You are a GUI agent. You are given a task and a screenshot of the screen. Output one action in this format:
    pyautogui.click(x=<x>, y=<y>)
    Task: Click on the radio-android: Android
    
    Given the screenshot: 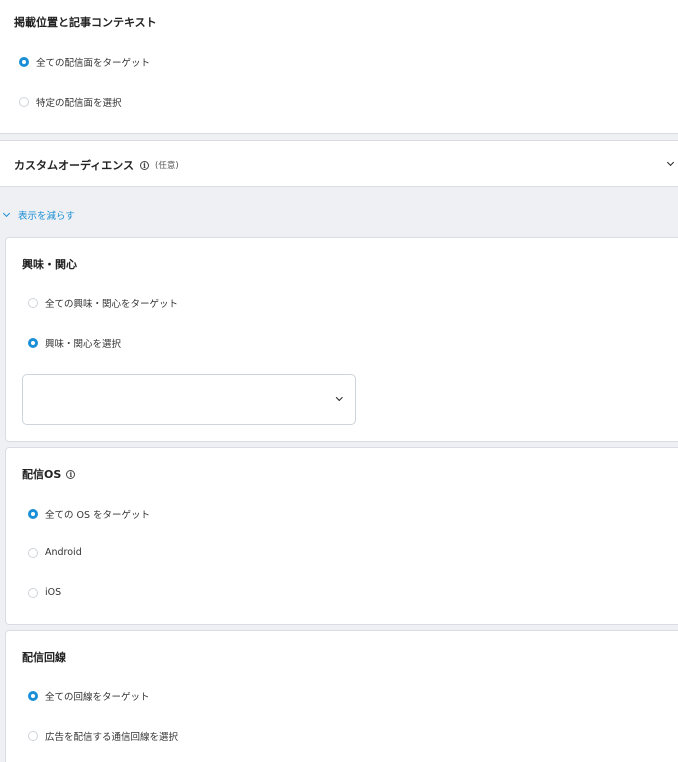 What is the action you would take?
    pyautogui.click(x=55, y=552)
    